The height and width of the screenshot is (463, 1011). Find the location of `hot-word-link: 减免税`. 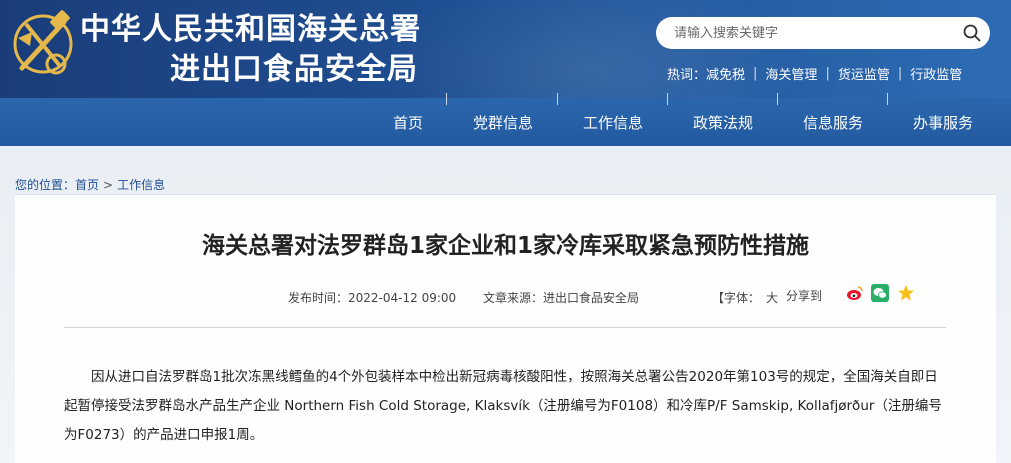

hot-word-link: 减免税 is located at coordinates (725, 73).